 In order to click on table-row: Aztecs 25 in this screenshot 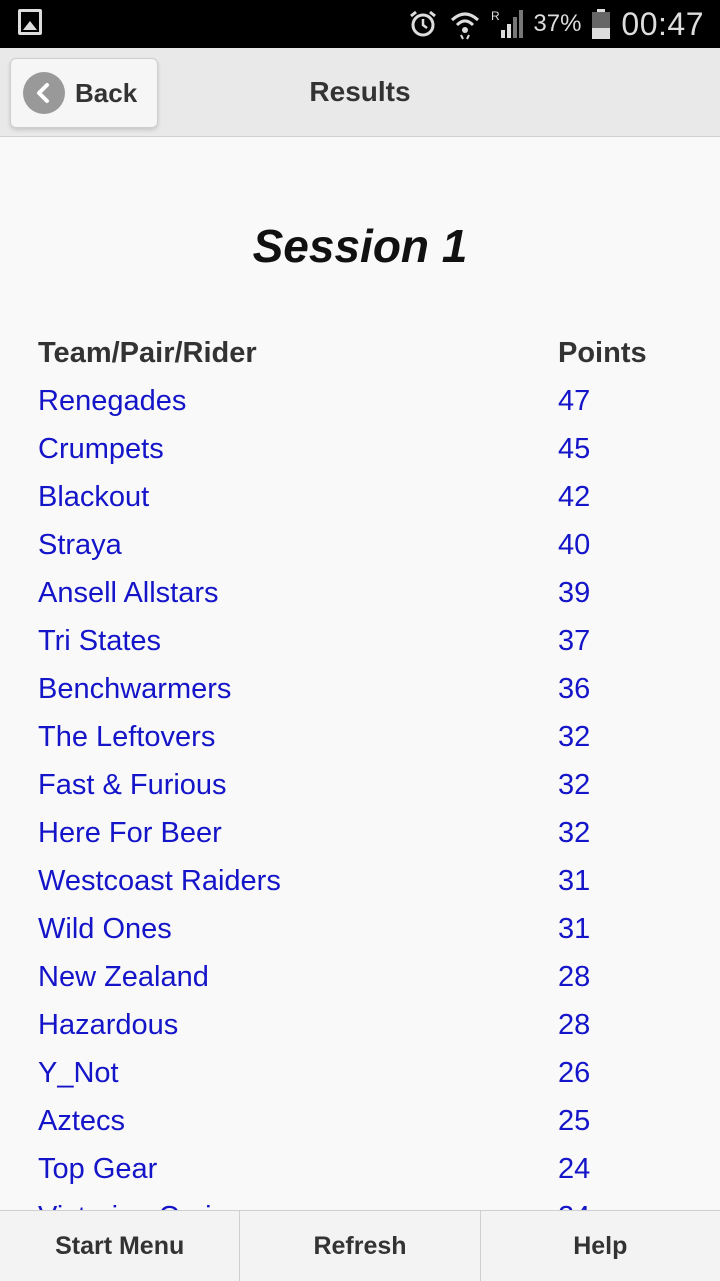, I will do `click(358, 1125)`.